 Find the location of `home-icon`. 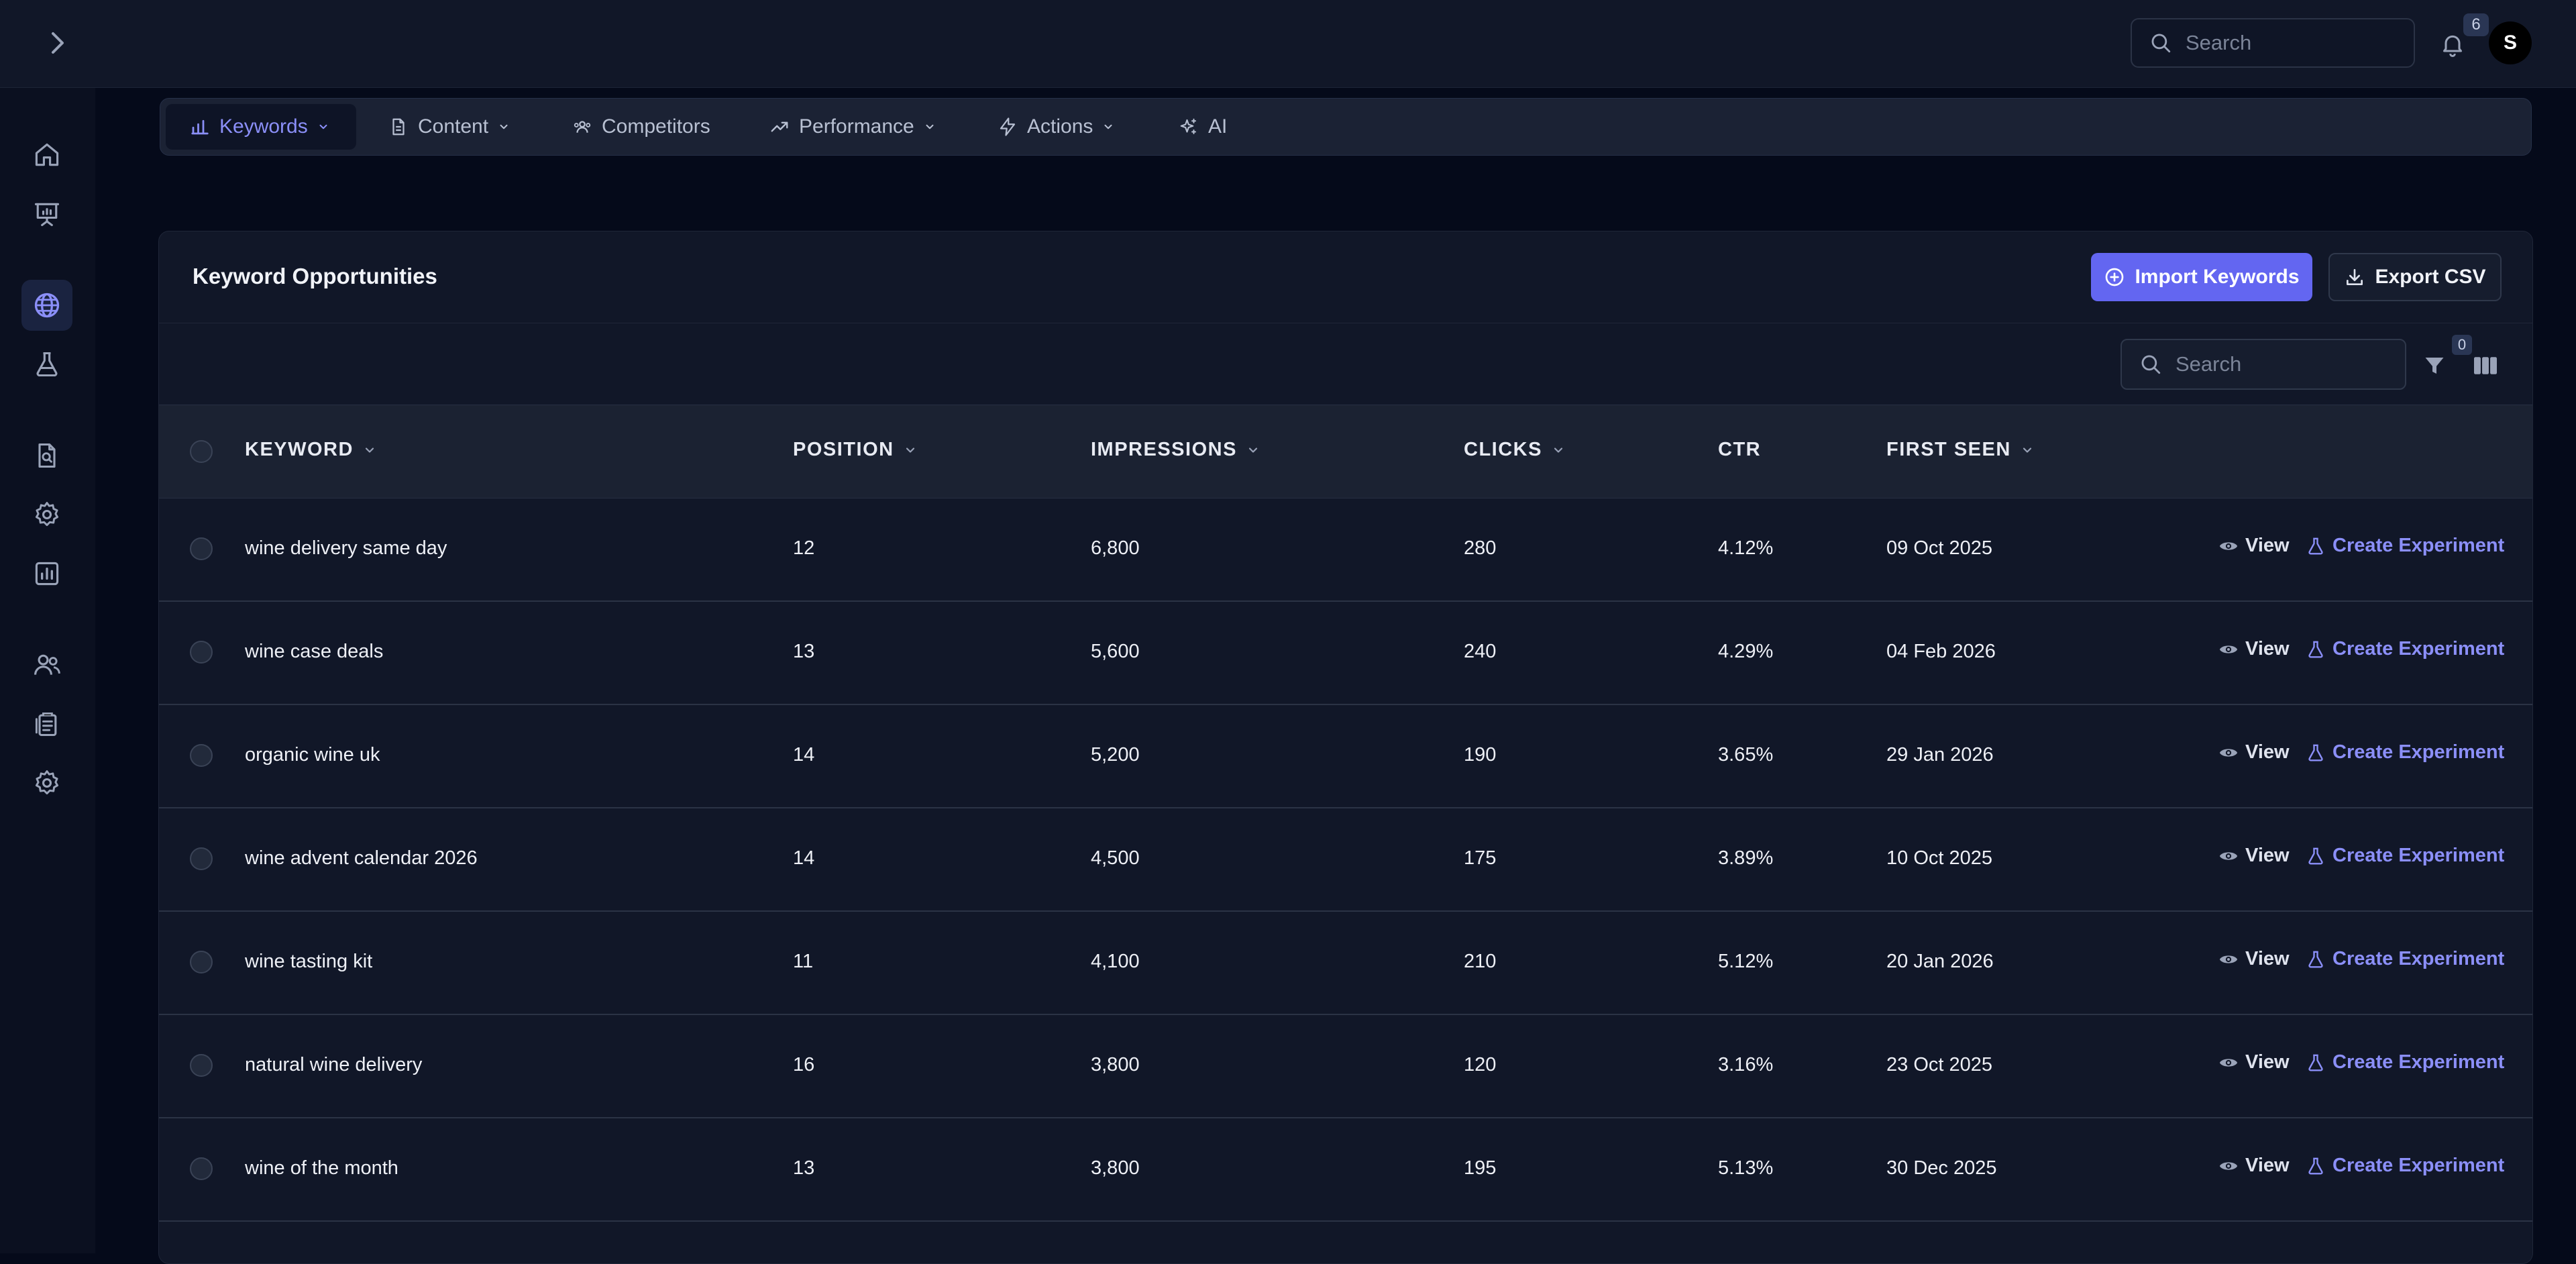

home-icon is located at coordinates (47, 155).